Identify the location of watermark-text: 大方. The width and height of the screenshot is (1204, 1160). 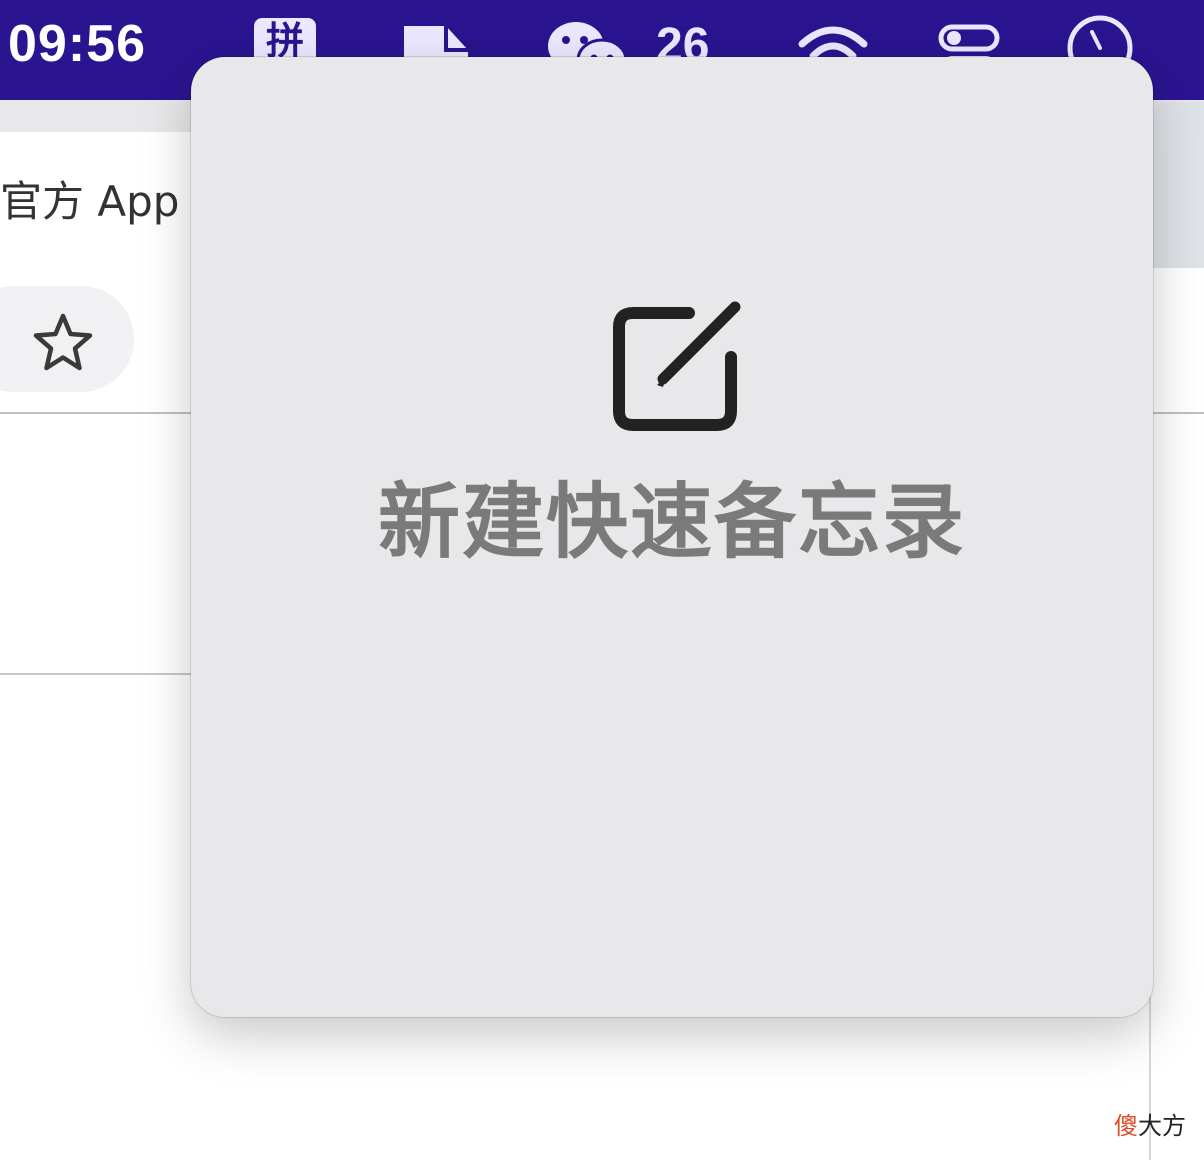
(1162, 1126).